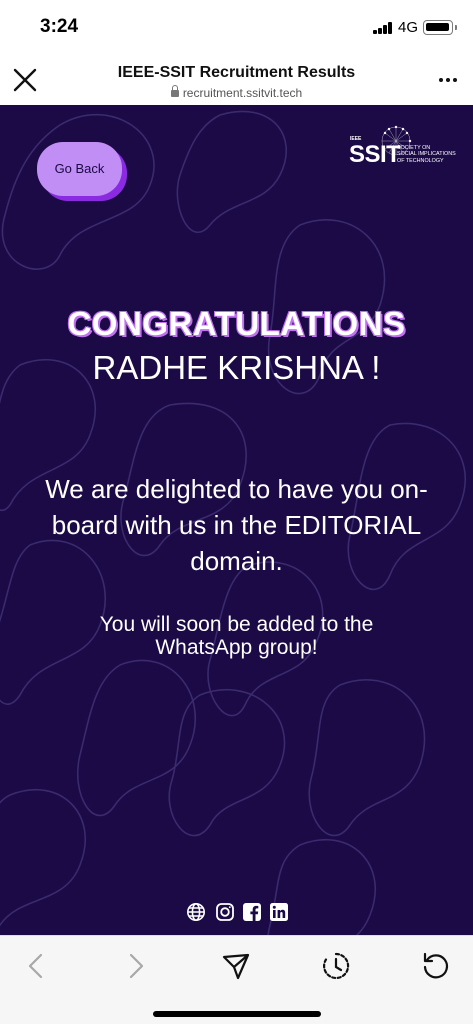 The width and height of the screenshot is (473, 1024). What do you see at coordinates (25, 80) in the screenshot?
I see `close-icon` at bounding box center [25, 80].